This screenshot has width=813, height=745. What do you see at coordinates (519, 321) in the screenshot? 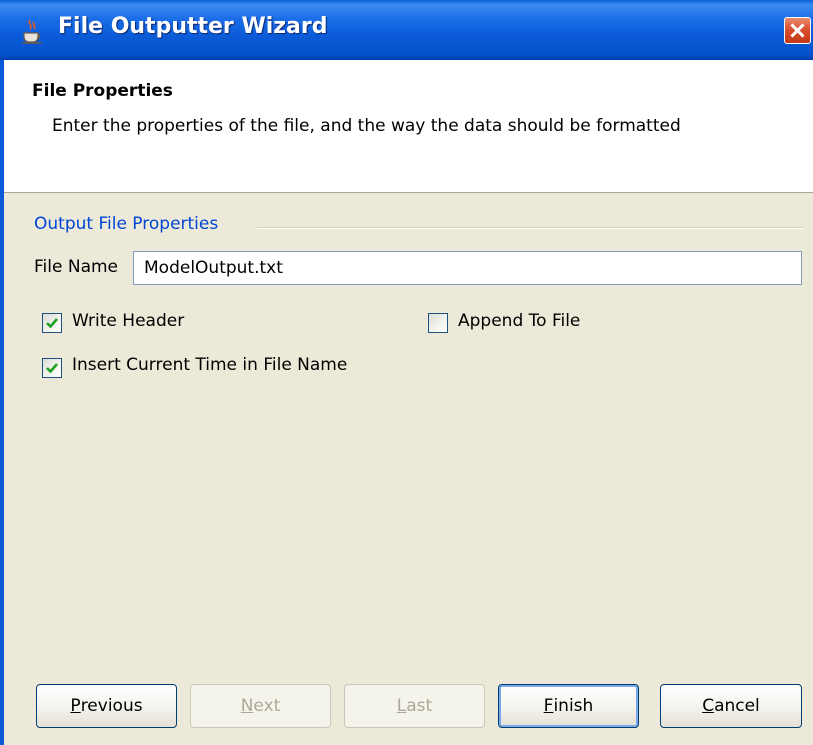
I see `append-to-file-label: Append To File` at bounding box center [519, 321].